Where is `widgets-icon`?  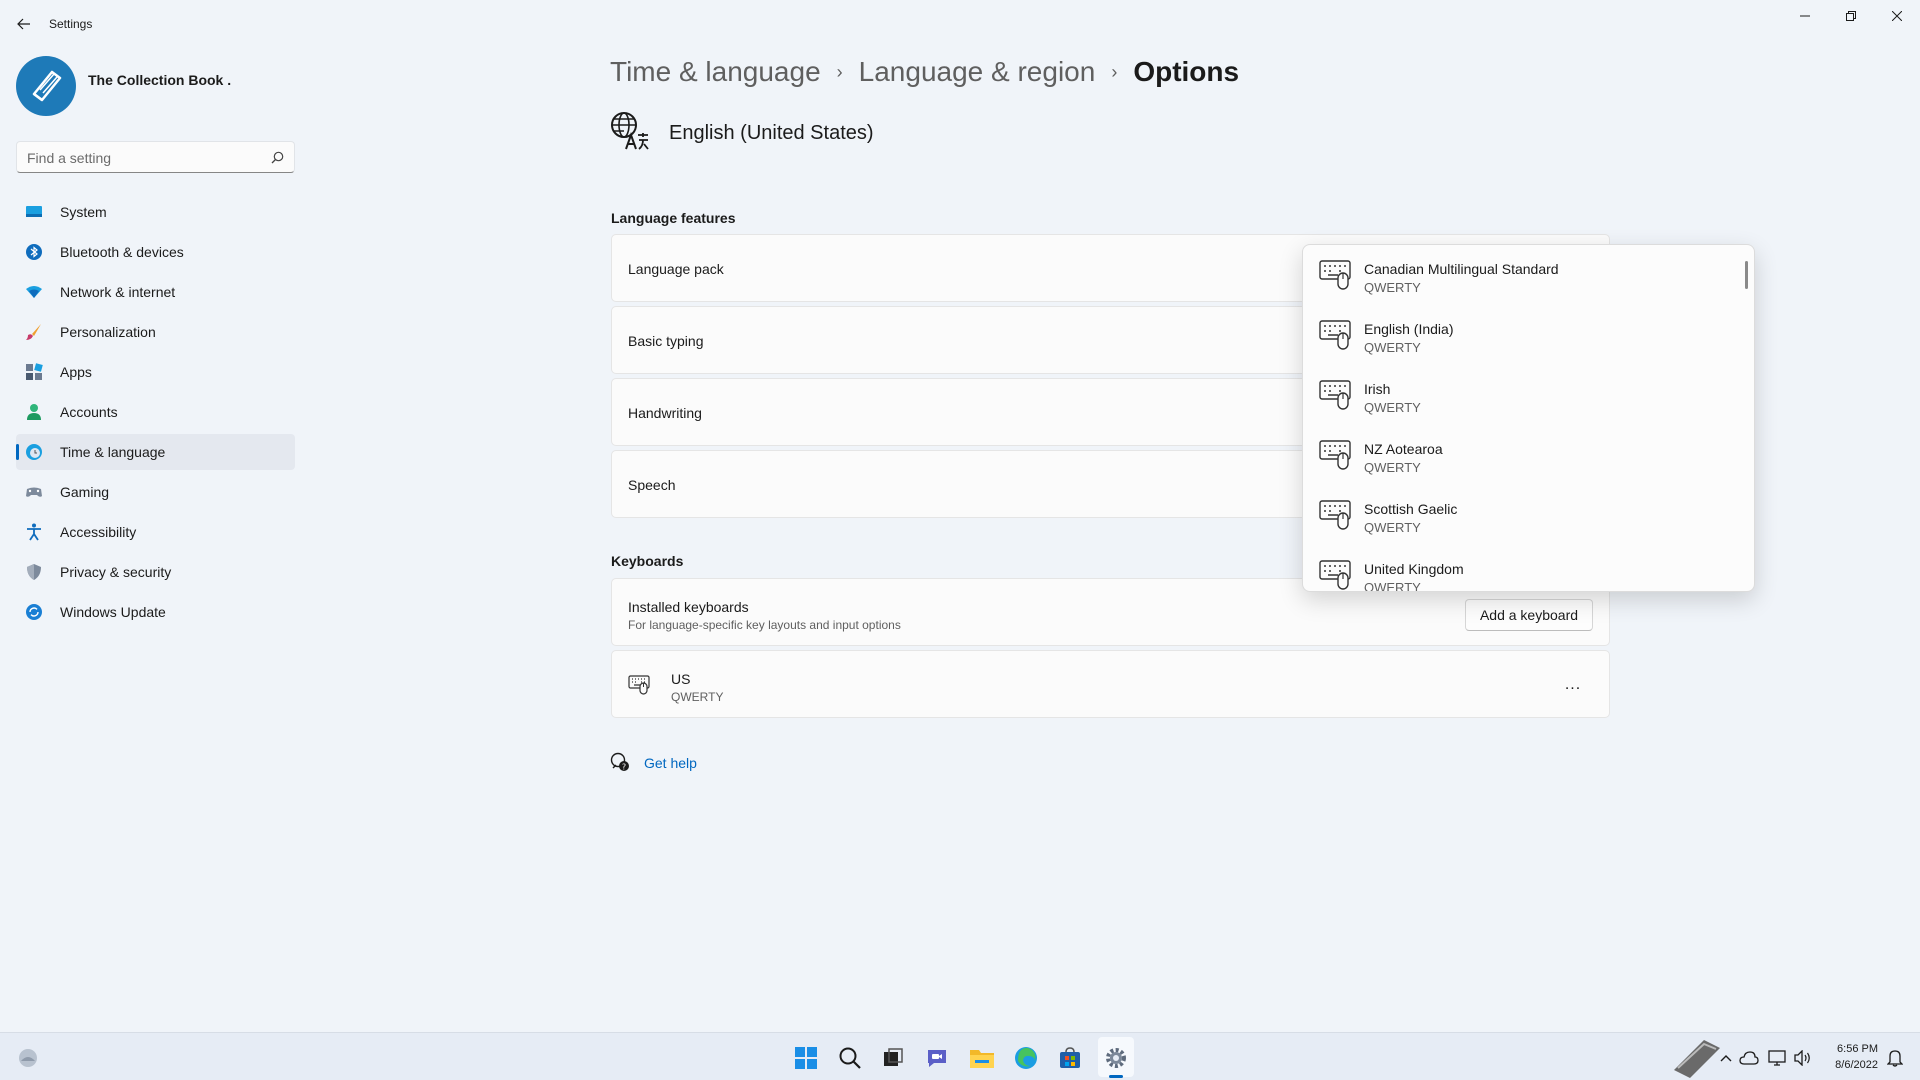 widgets-icon is located at coordinates (28, 1058).